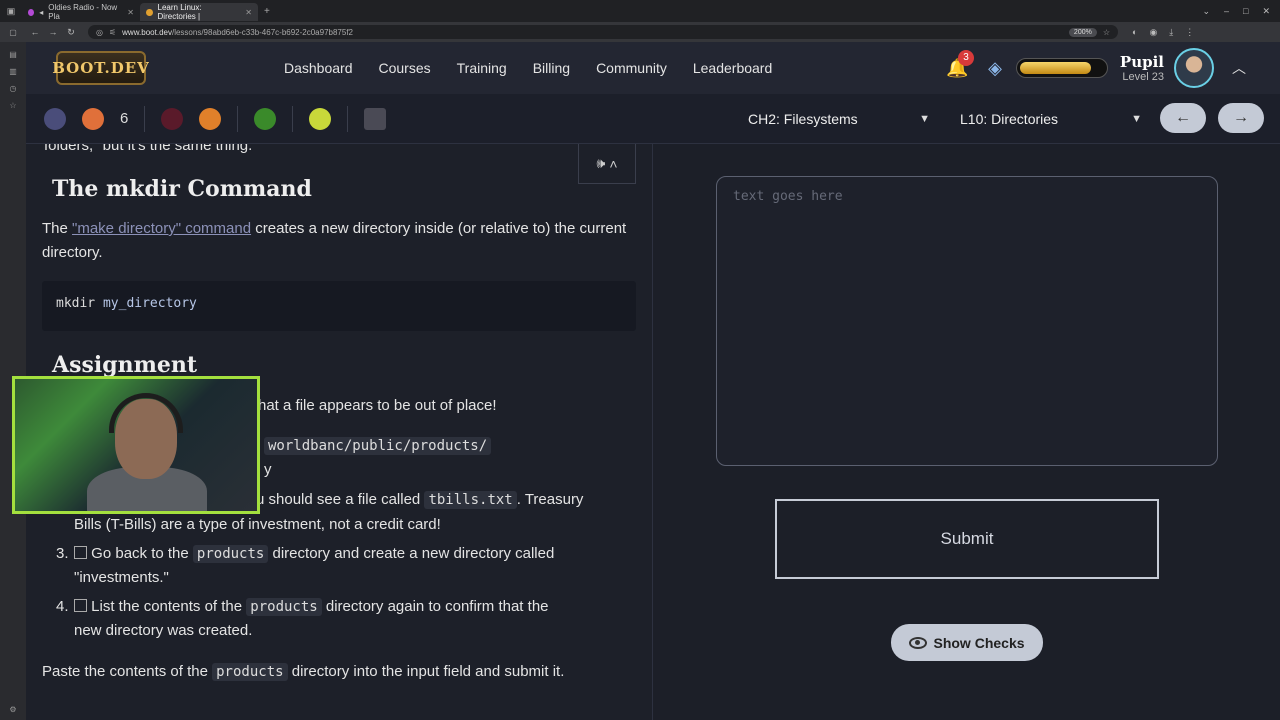 This screenshot has height=720, width=1280. I want to click on nav-courses: Courses, so click(405, 68).